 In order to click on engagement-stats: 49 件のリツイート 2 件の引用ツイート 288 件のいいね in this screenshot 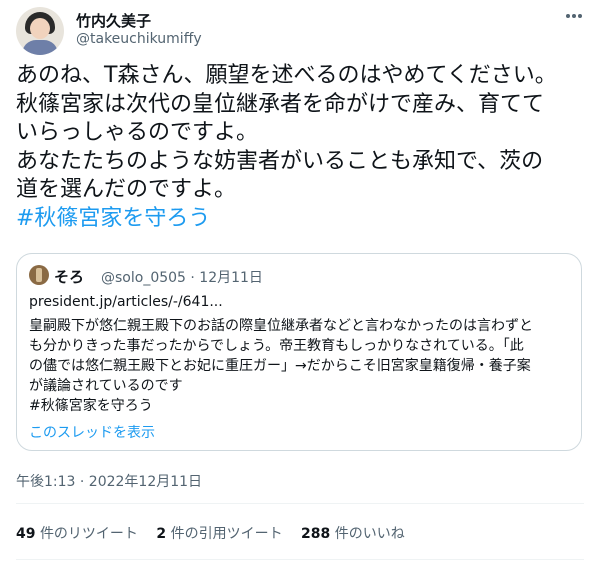, I will do `click(217, 533)`.